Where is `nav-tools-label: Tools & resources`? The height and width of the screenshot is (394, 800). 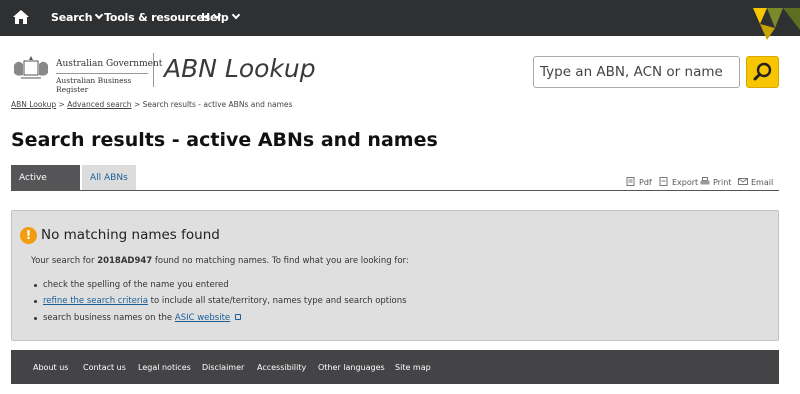 nav-tools-label: Tools & resources is located at coordinates (157, 17).